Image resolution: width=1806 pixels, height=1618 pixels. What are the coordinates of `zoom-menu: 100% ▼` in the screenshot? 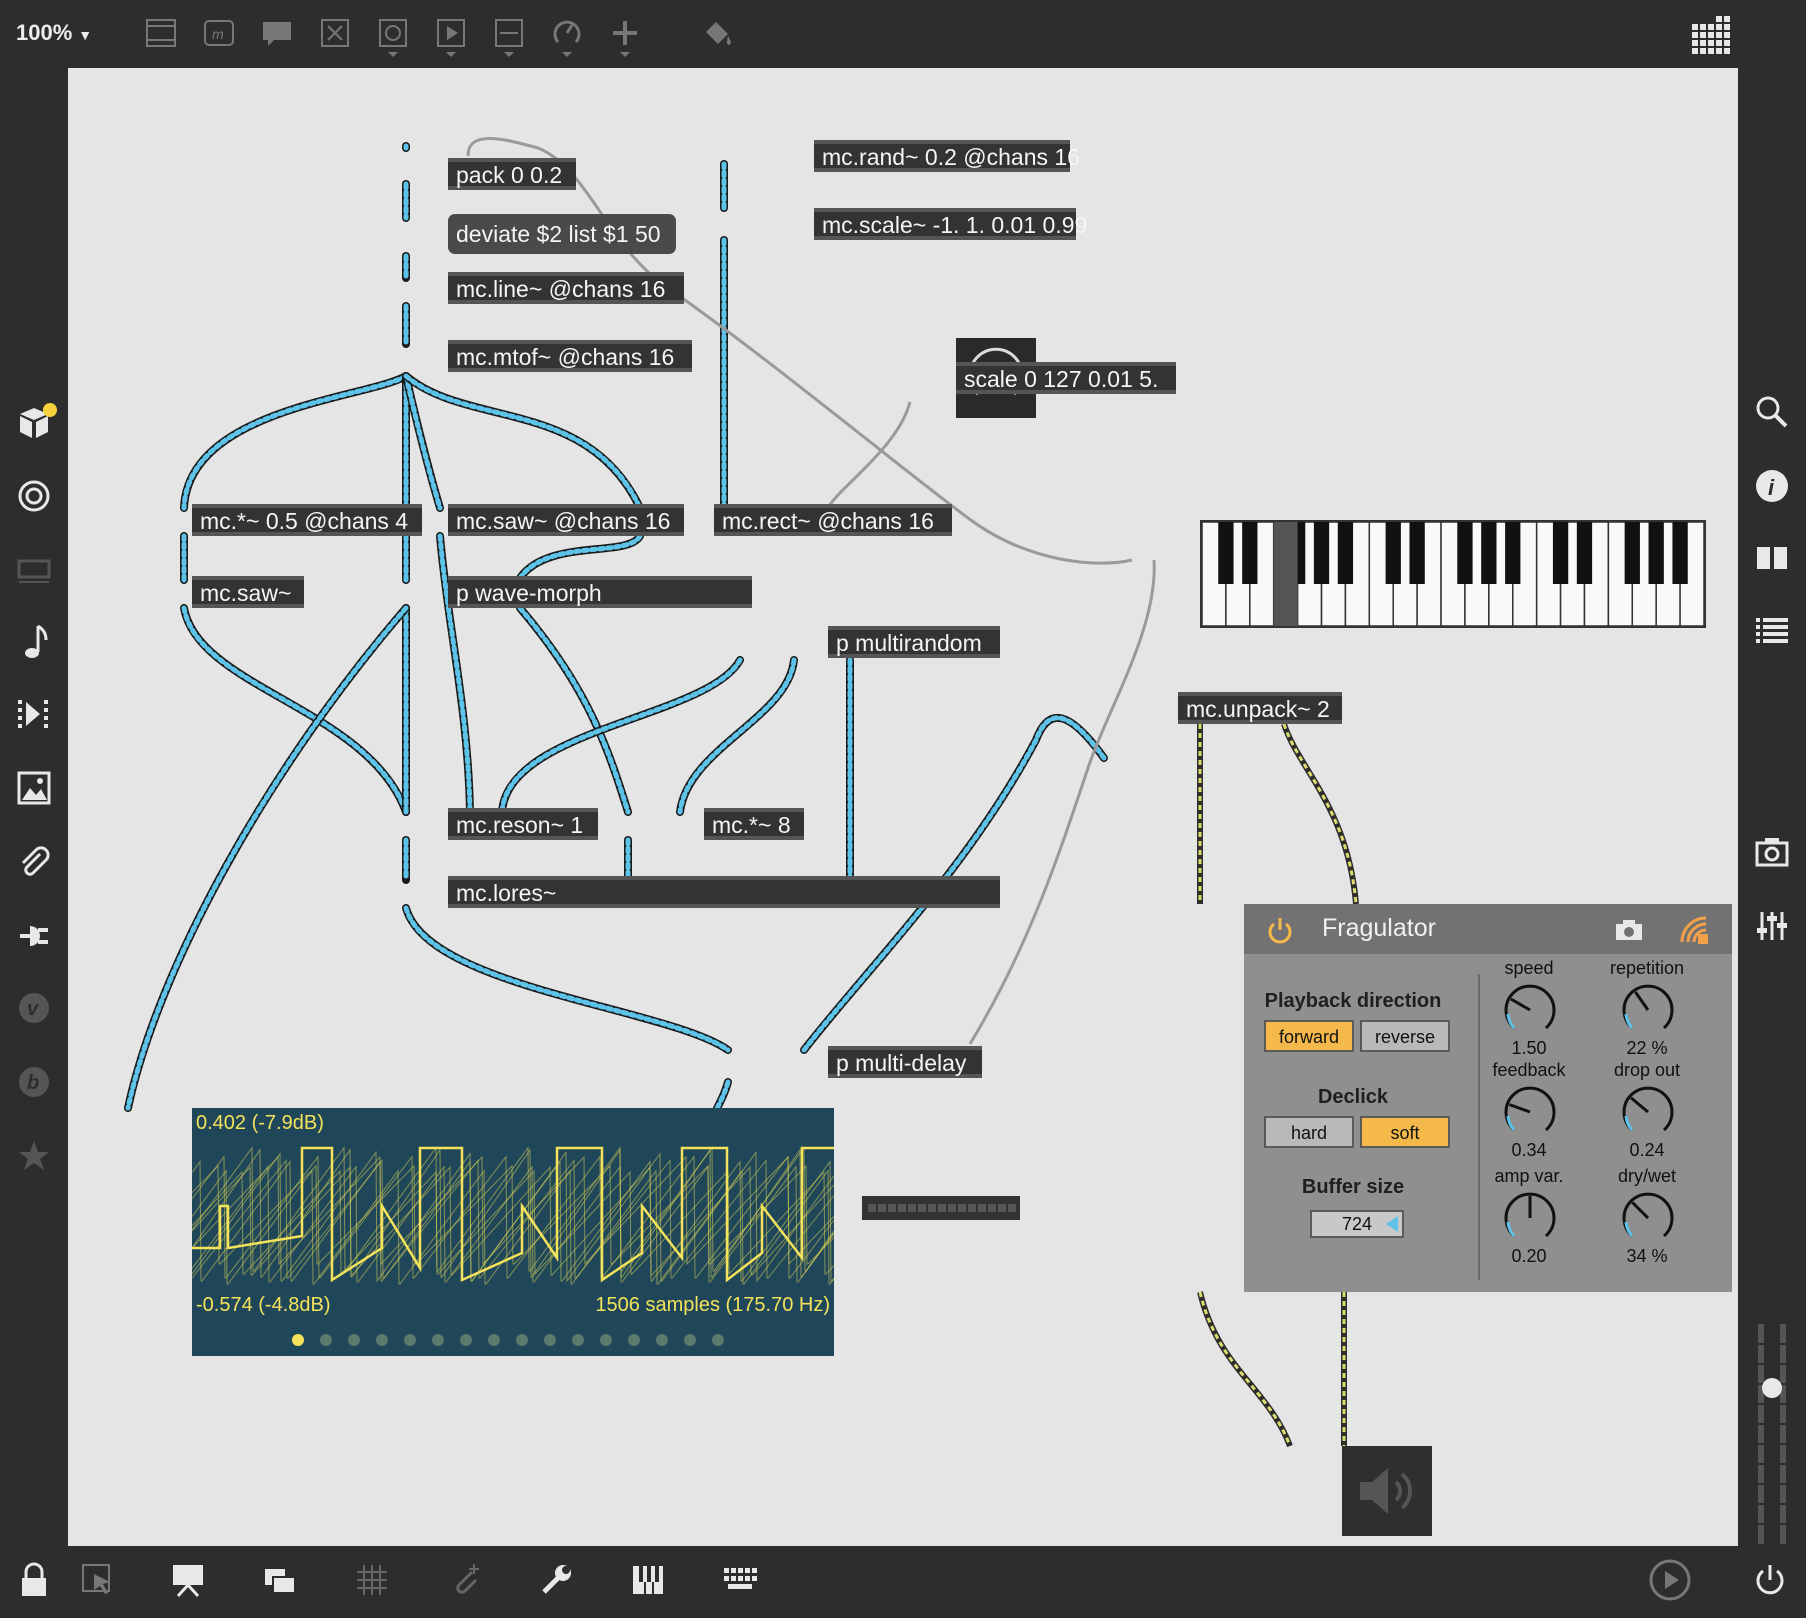 It's located at (54, 33).